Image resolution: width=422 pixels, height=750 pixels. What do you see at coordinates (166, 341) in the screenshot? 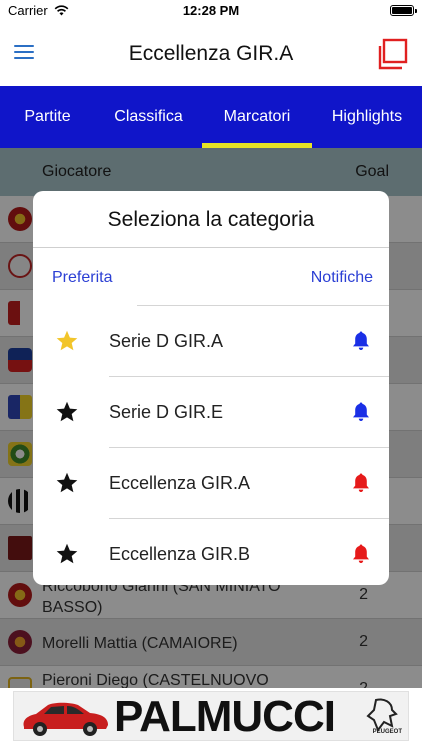
I see `category-label: Serie D GIR.A` at bounding box center [166, 341].